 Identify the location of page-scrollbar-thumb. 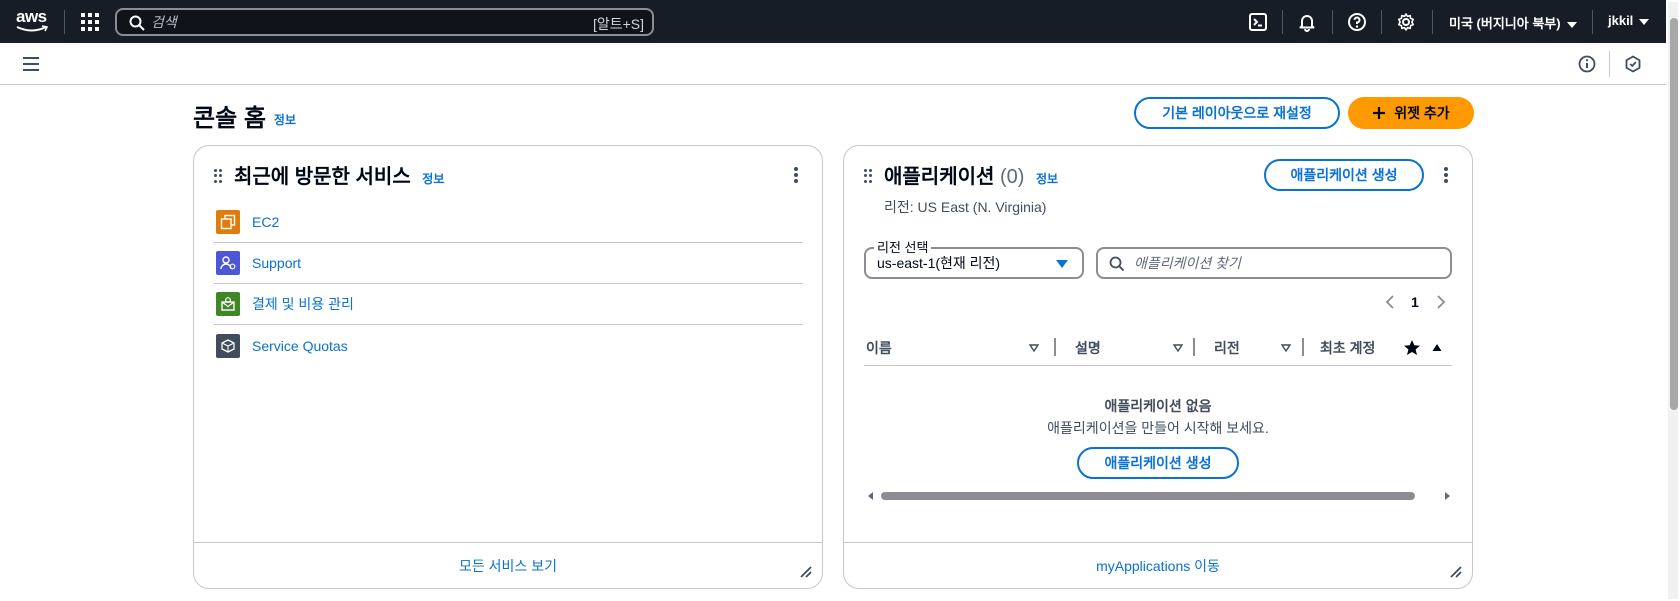
(1674, 214).